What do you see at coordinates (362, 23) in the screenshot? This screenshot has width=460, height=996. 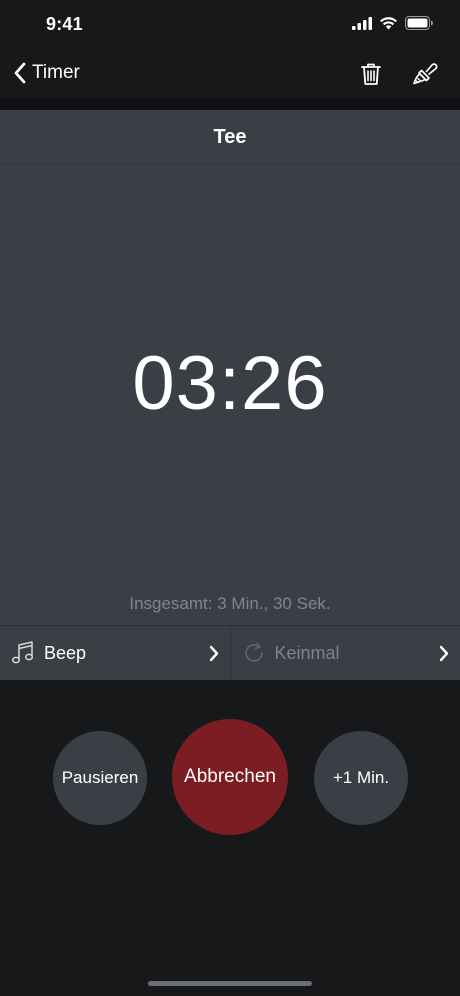 I see `cellular-signal-icon` at bounding box center [362, 23].